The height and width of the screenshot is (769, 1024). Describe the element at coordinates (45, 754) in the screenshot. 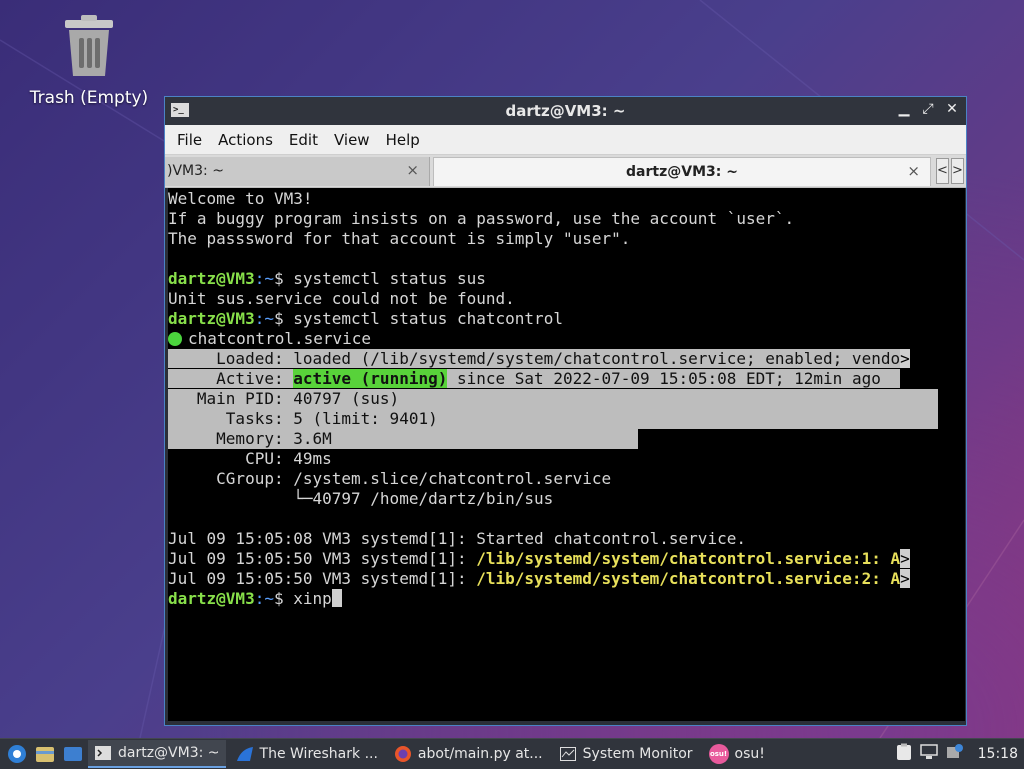

I see `file-manager-icon` at that location.